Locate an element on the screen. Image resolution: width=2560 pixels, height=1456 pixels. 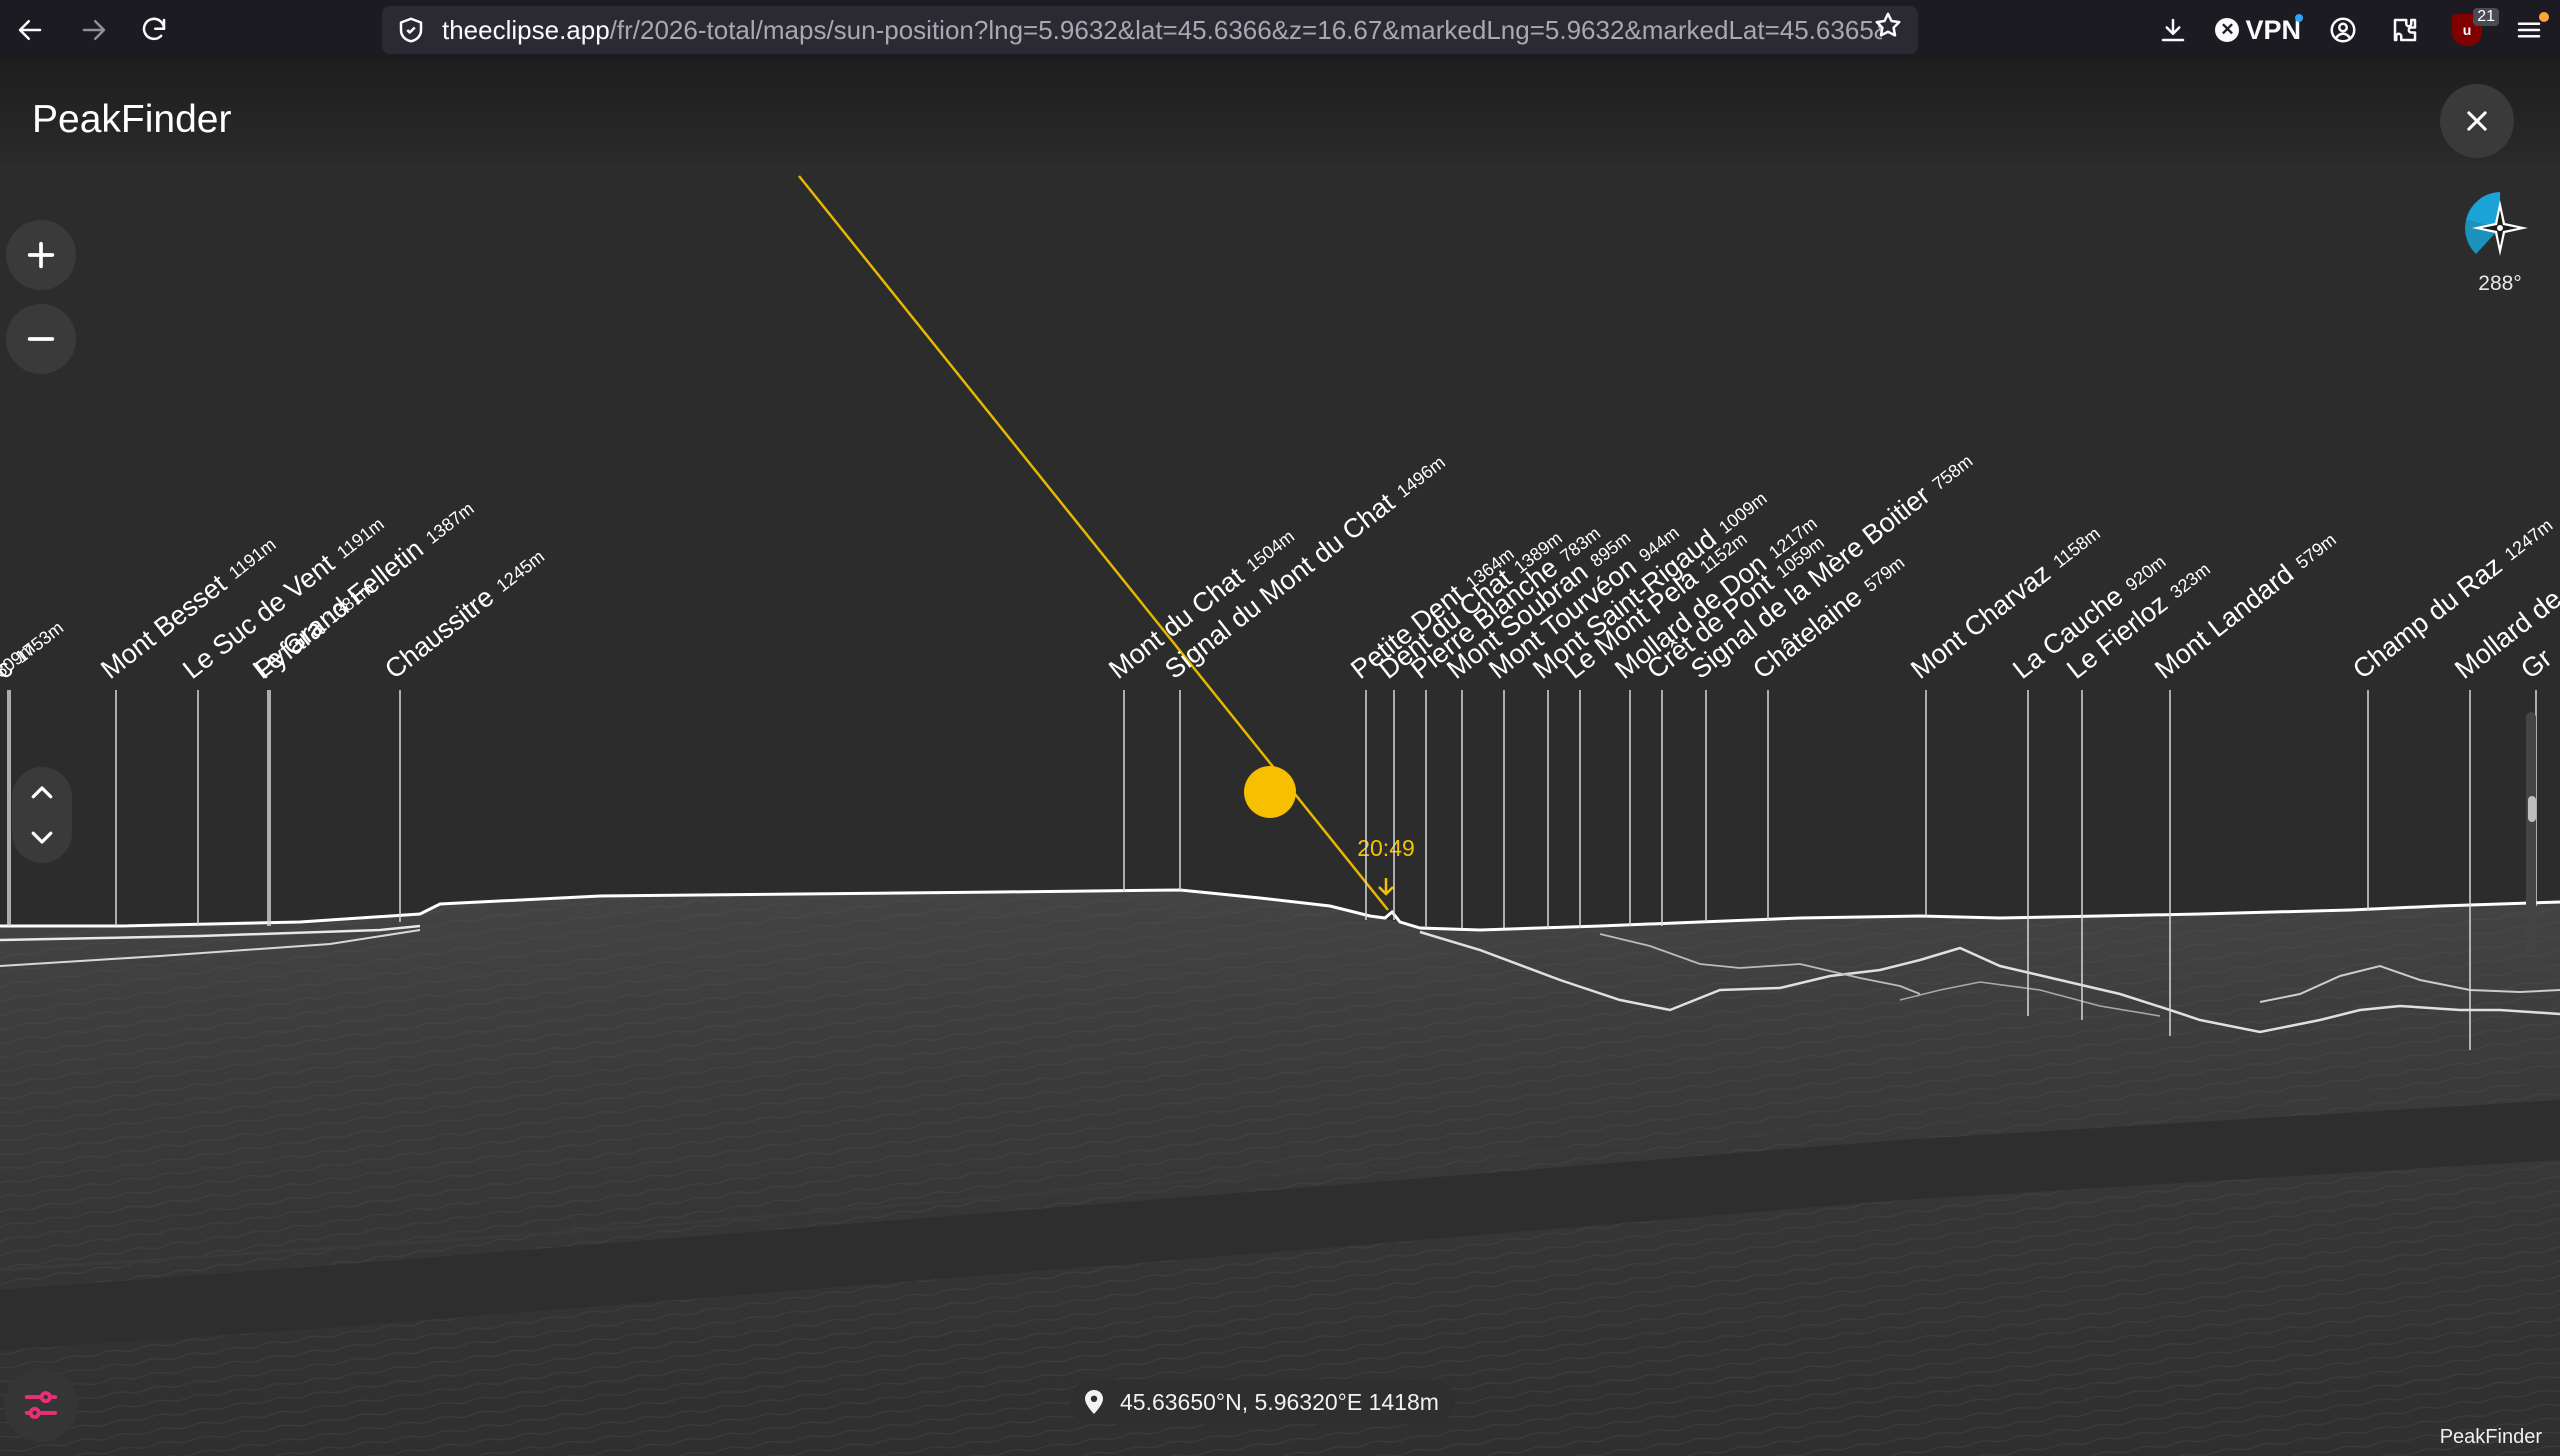
vpn-button: ✕ VPN is located at coordinates (2258, 30).